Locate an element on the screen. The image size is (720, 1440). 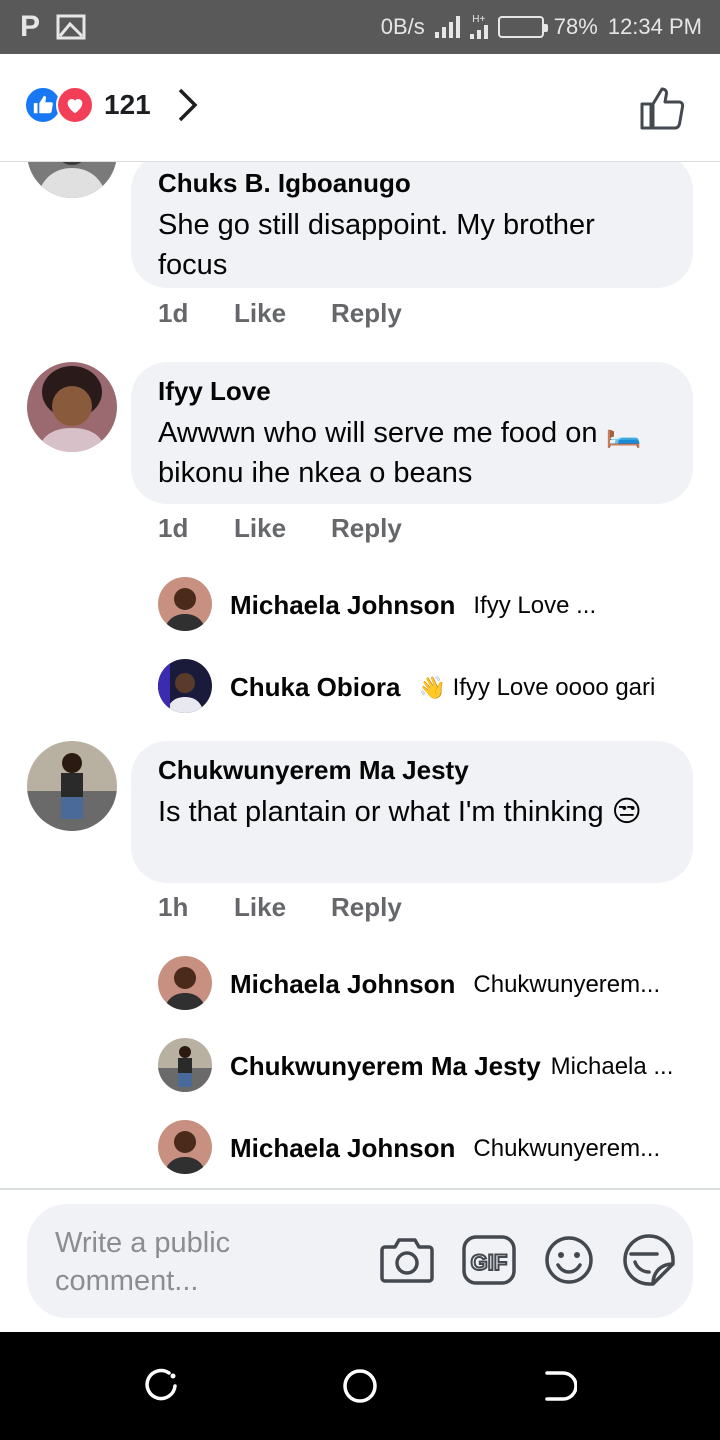
camera-icon is located at coordinates (407, 1260).